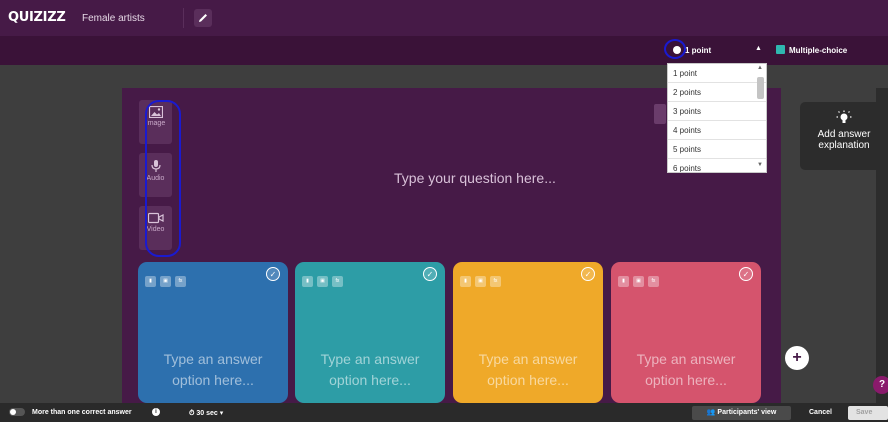 This screenshot has width=888, height=422. Describe the element at coordinates (717, 92) in the screenshot. I see `points-option: 2 points` at that location.